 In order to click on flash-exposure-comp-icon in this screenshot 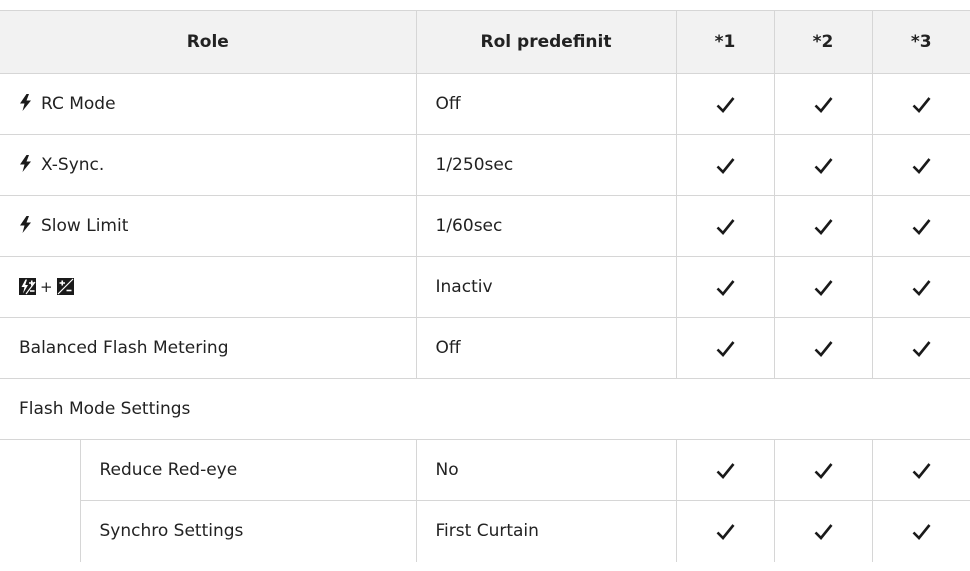, I will do `click(27, 286)`.